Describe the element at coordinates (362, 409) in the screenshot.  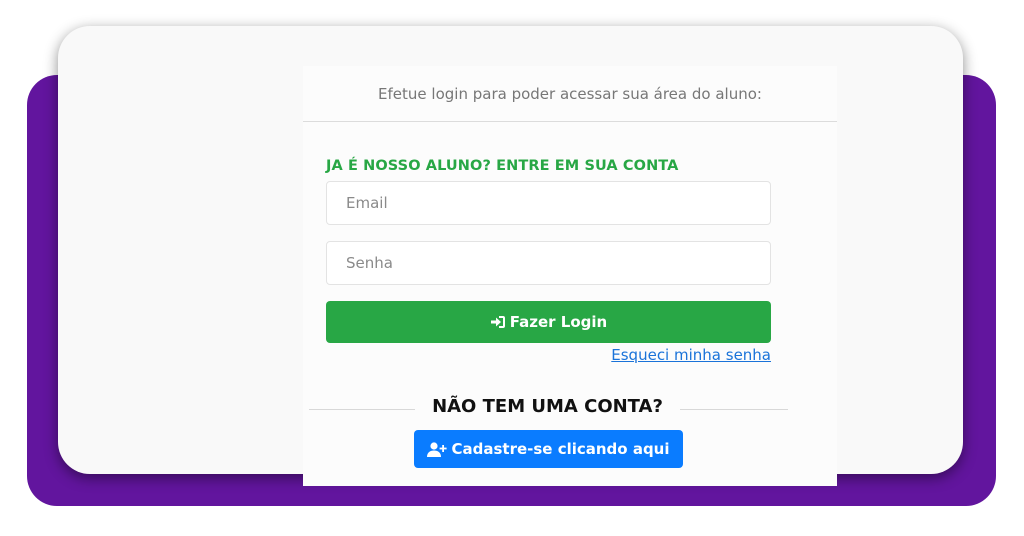
I see `divider-left` at that location.